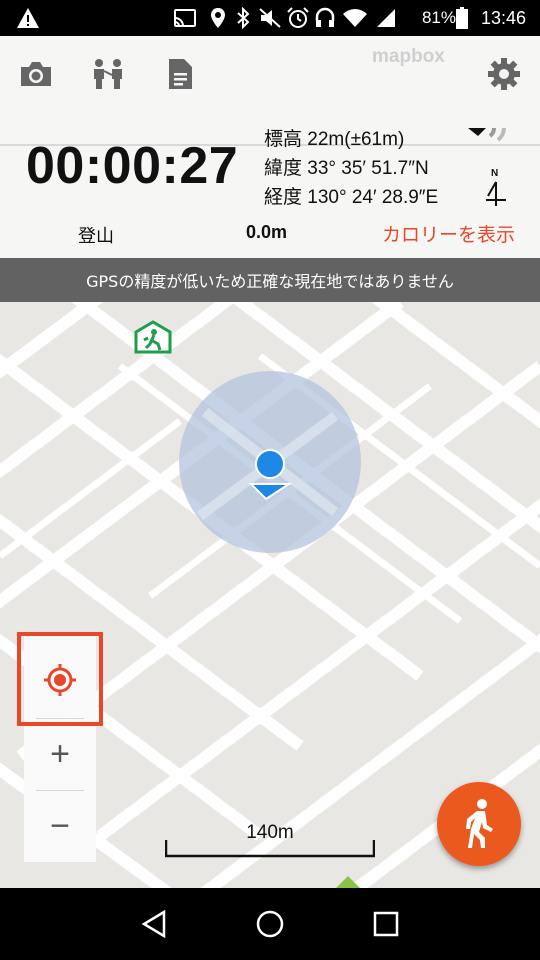  Describe the element at coordinates (386, 18) in the screenshot. I see `signal-icon` at that location.